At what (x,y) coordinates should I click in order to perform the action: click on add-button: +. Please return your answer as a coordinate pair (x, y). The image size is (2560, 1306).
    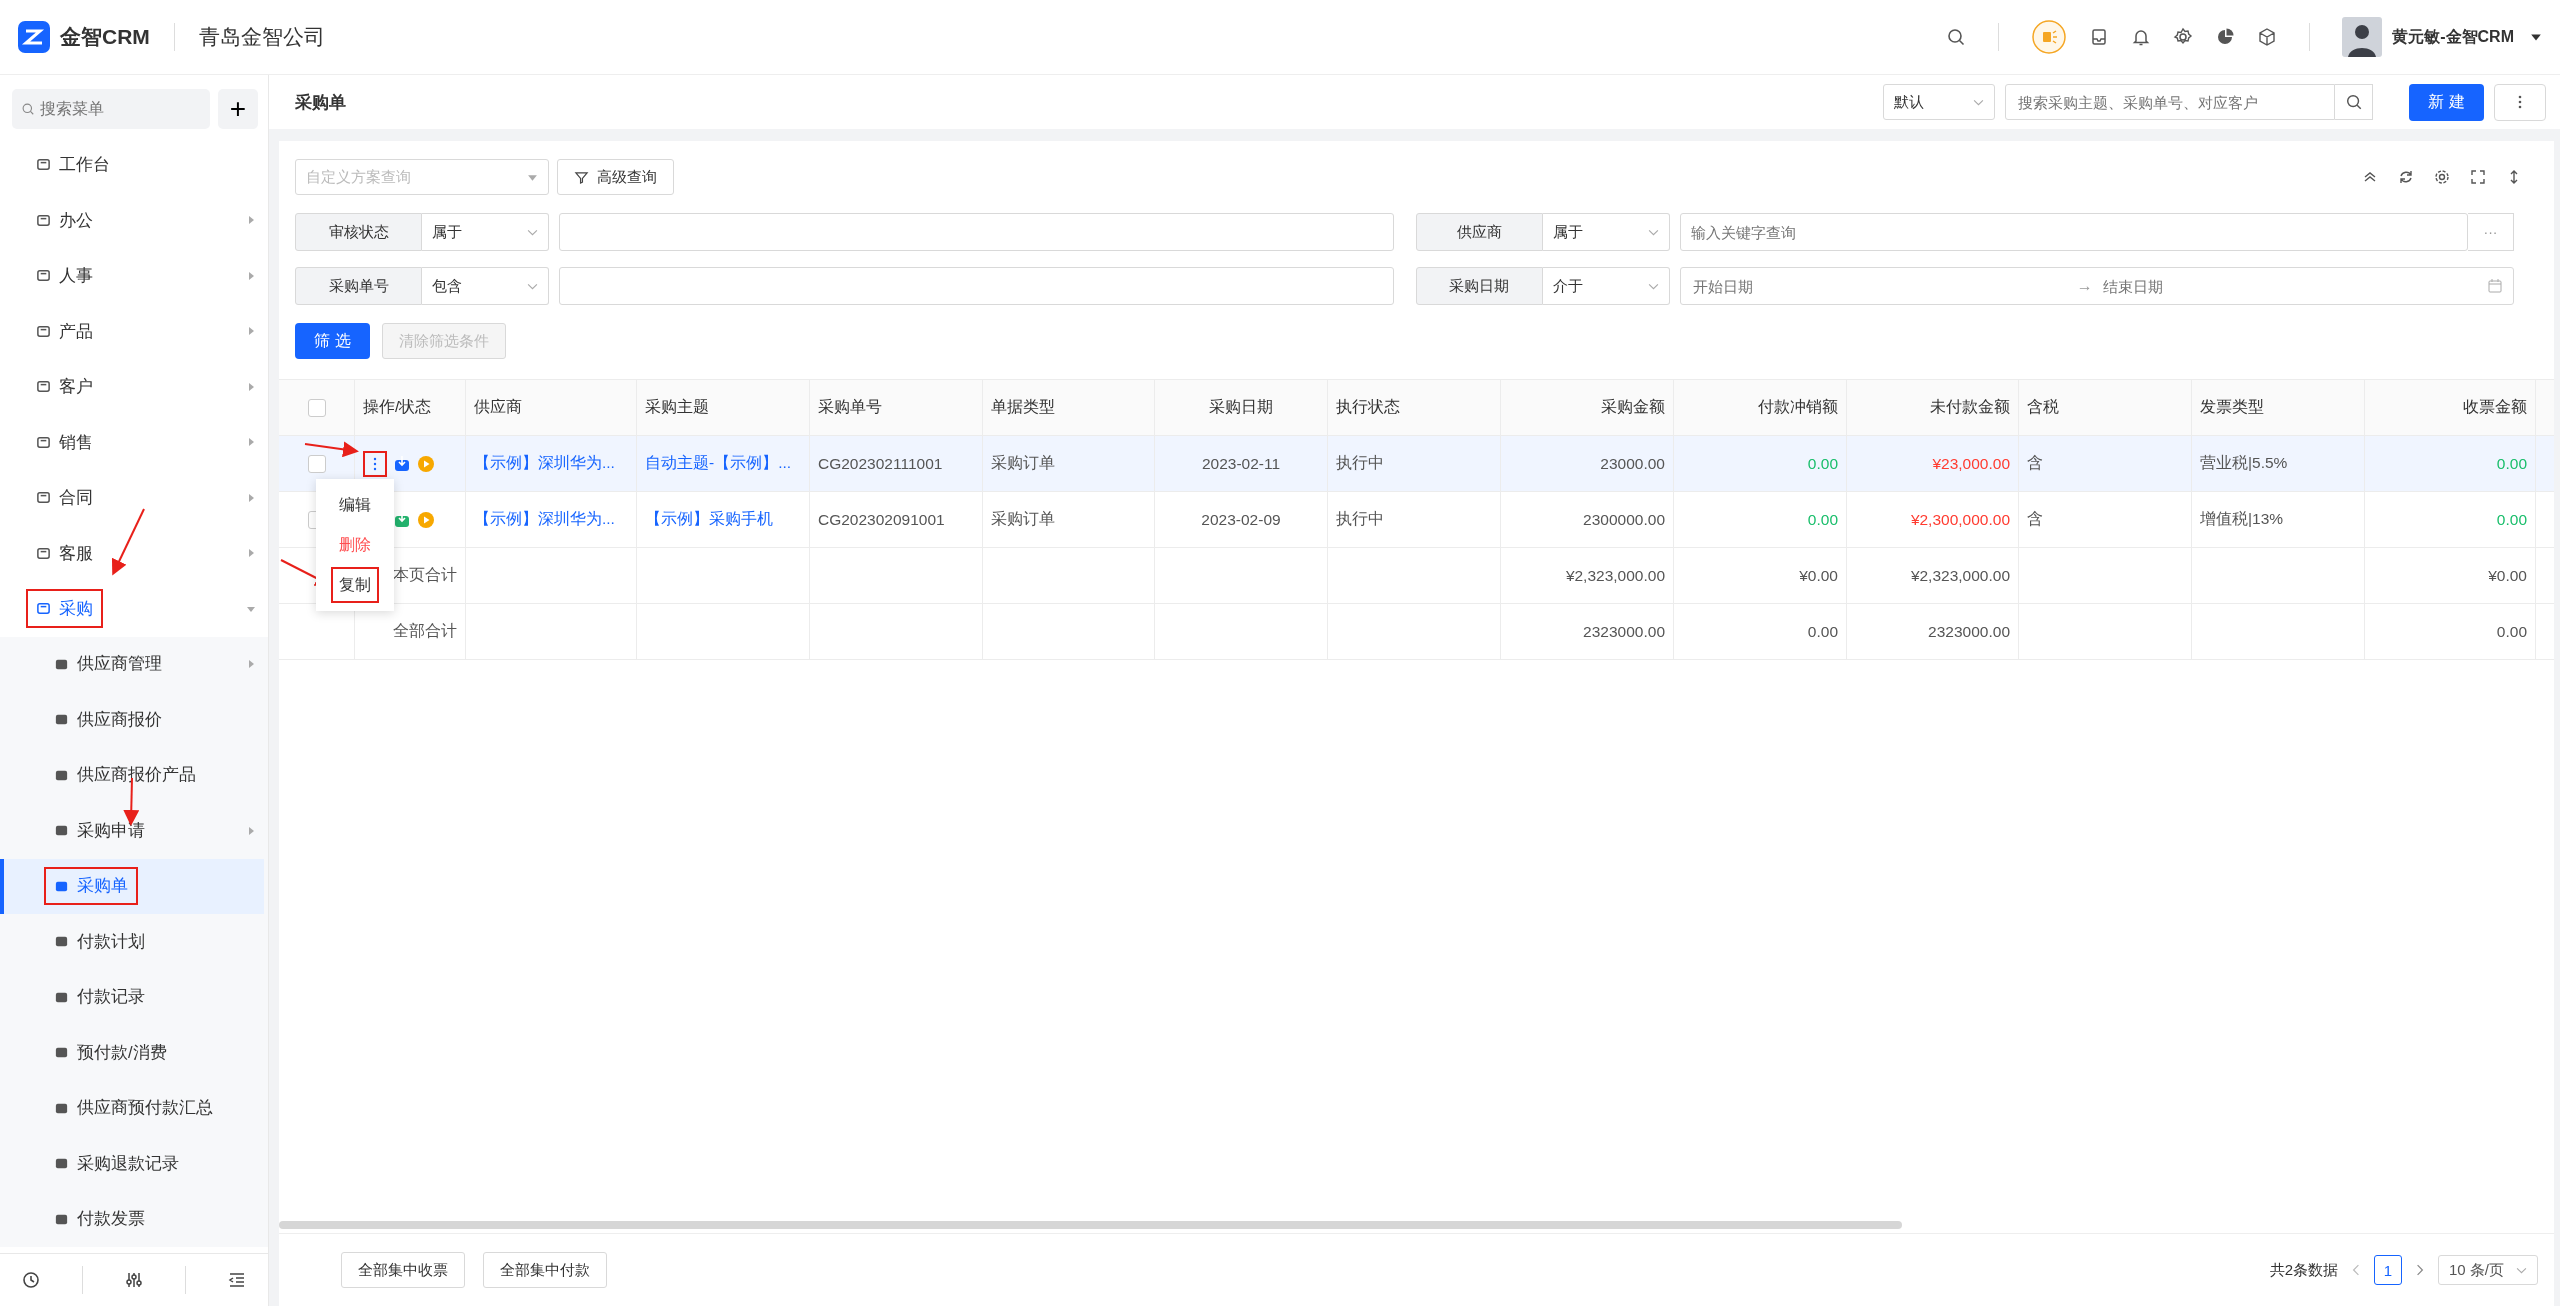
    Looking at the image, I should click on (238, 109).